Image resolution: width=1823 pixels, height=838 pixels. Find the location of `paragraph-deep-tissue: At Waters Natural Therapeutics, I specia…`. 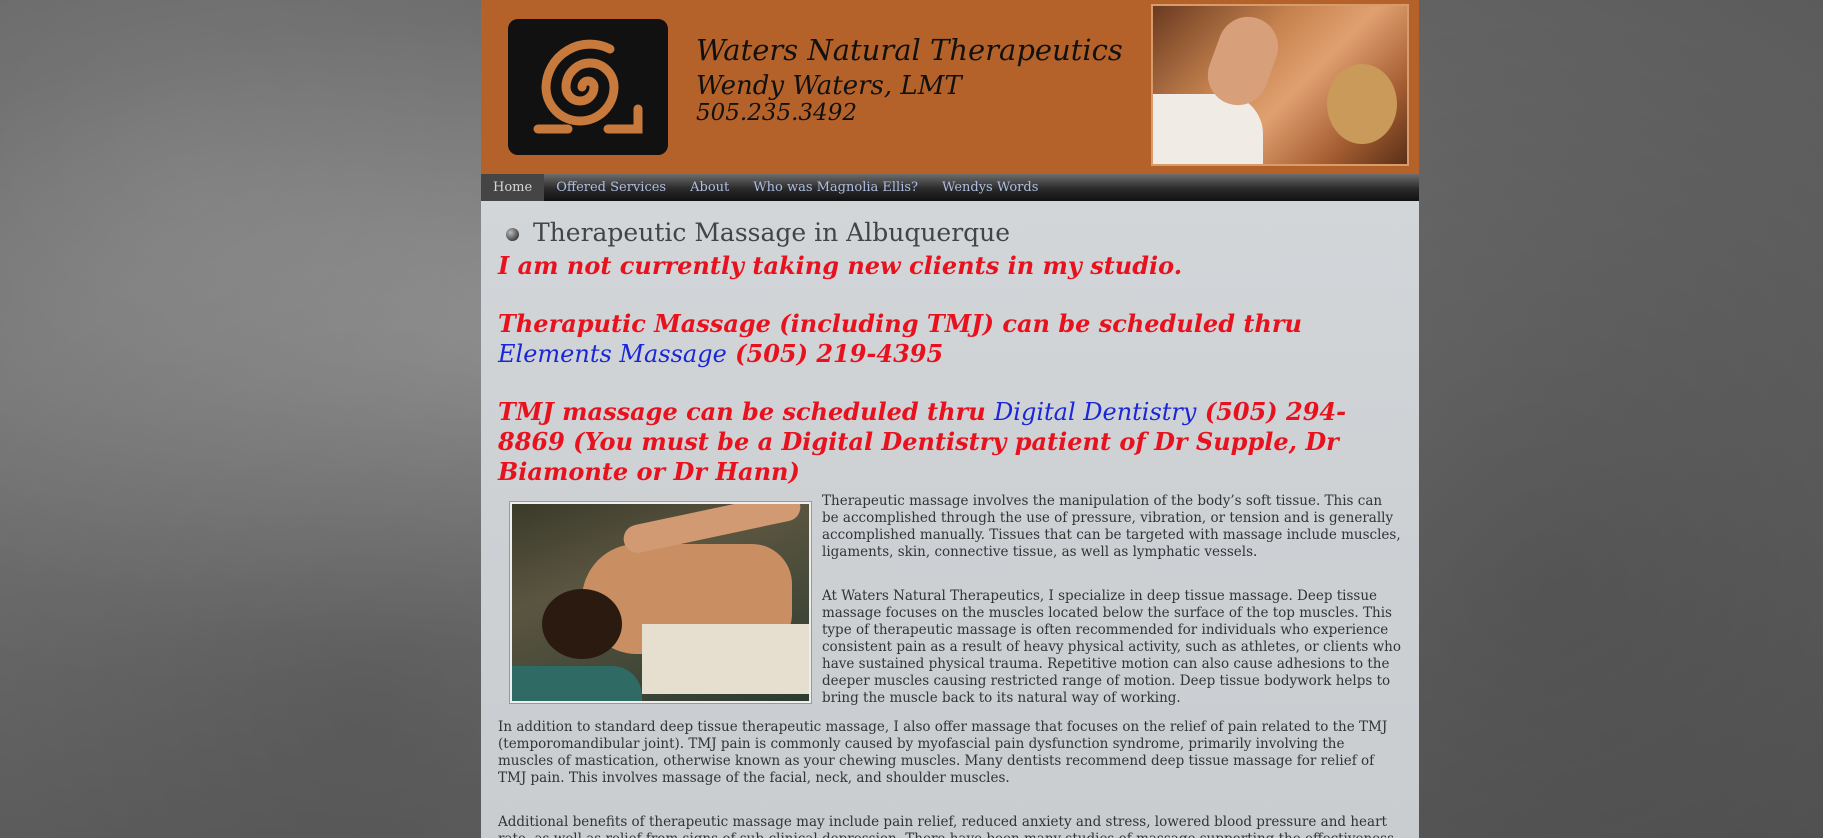

paragraph-deep-tissue: At Waters Natural Therapeutics, I specia… is located at coordinates (1111, 647).